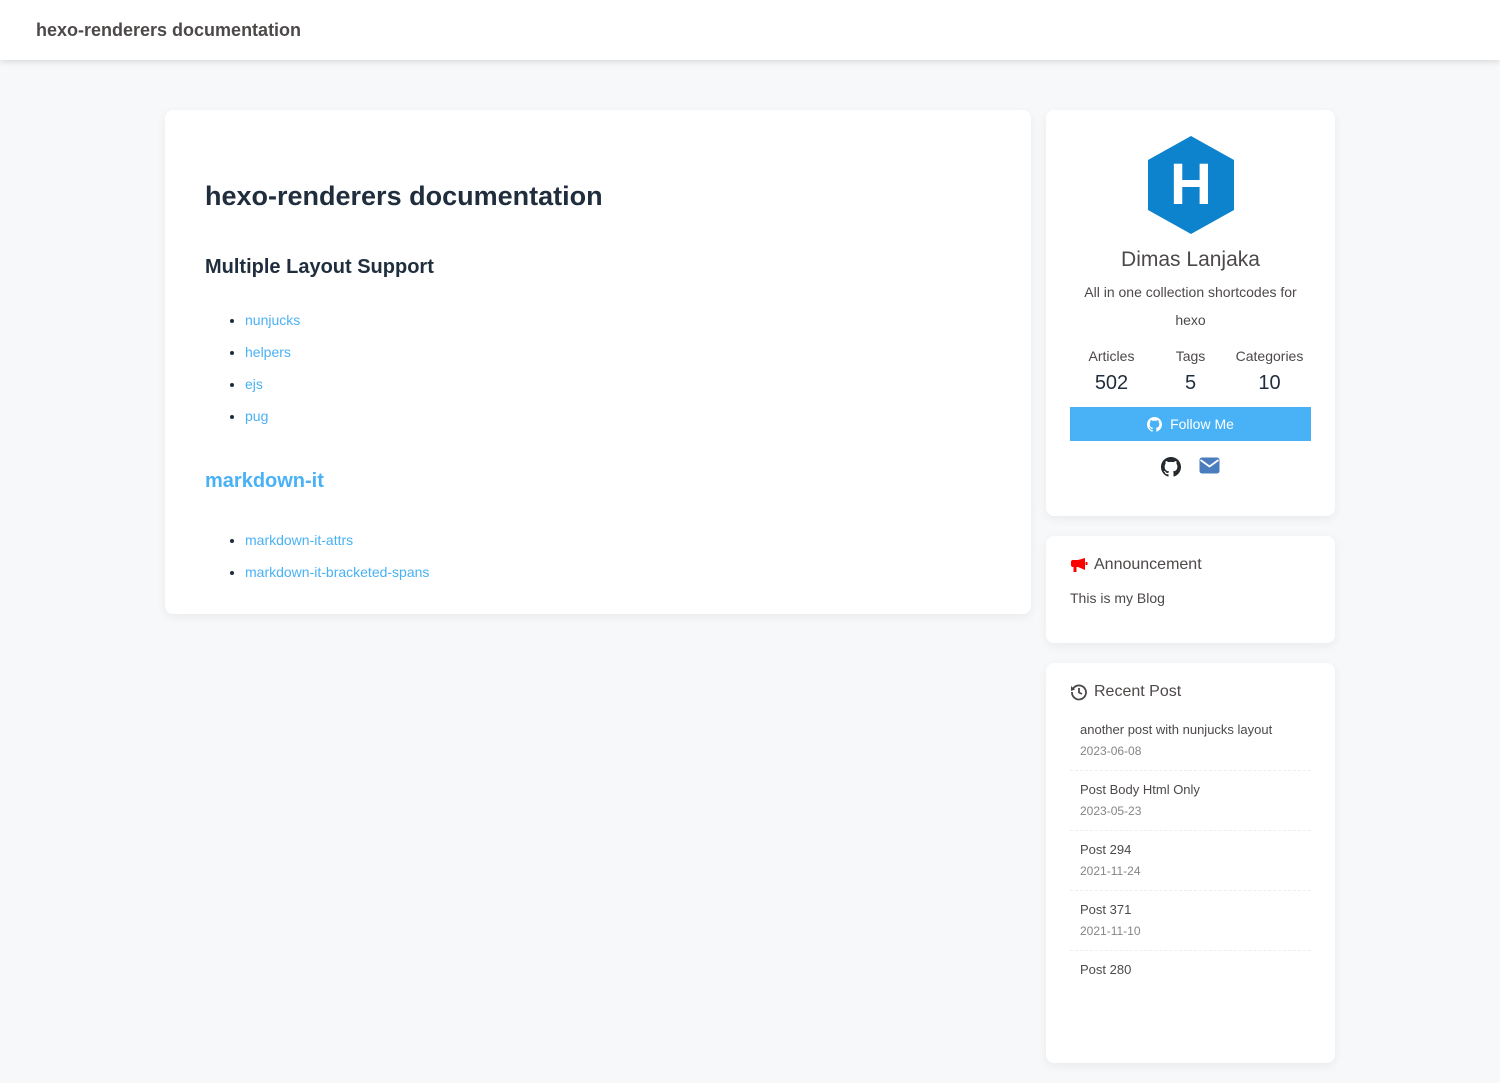 Image resolution: width=1500 pixels, height=1083 pixels. Describe the element at coordinates (1190, 790) in the screenshot. I see `recent-post-link: Post Body Html Only` at that location.